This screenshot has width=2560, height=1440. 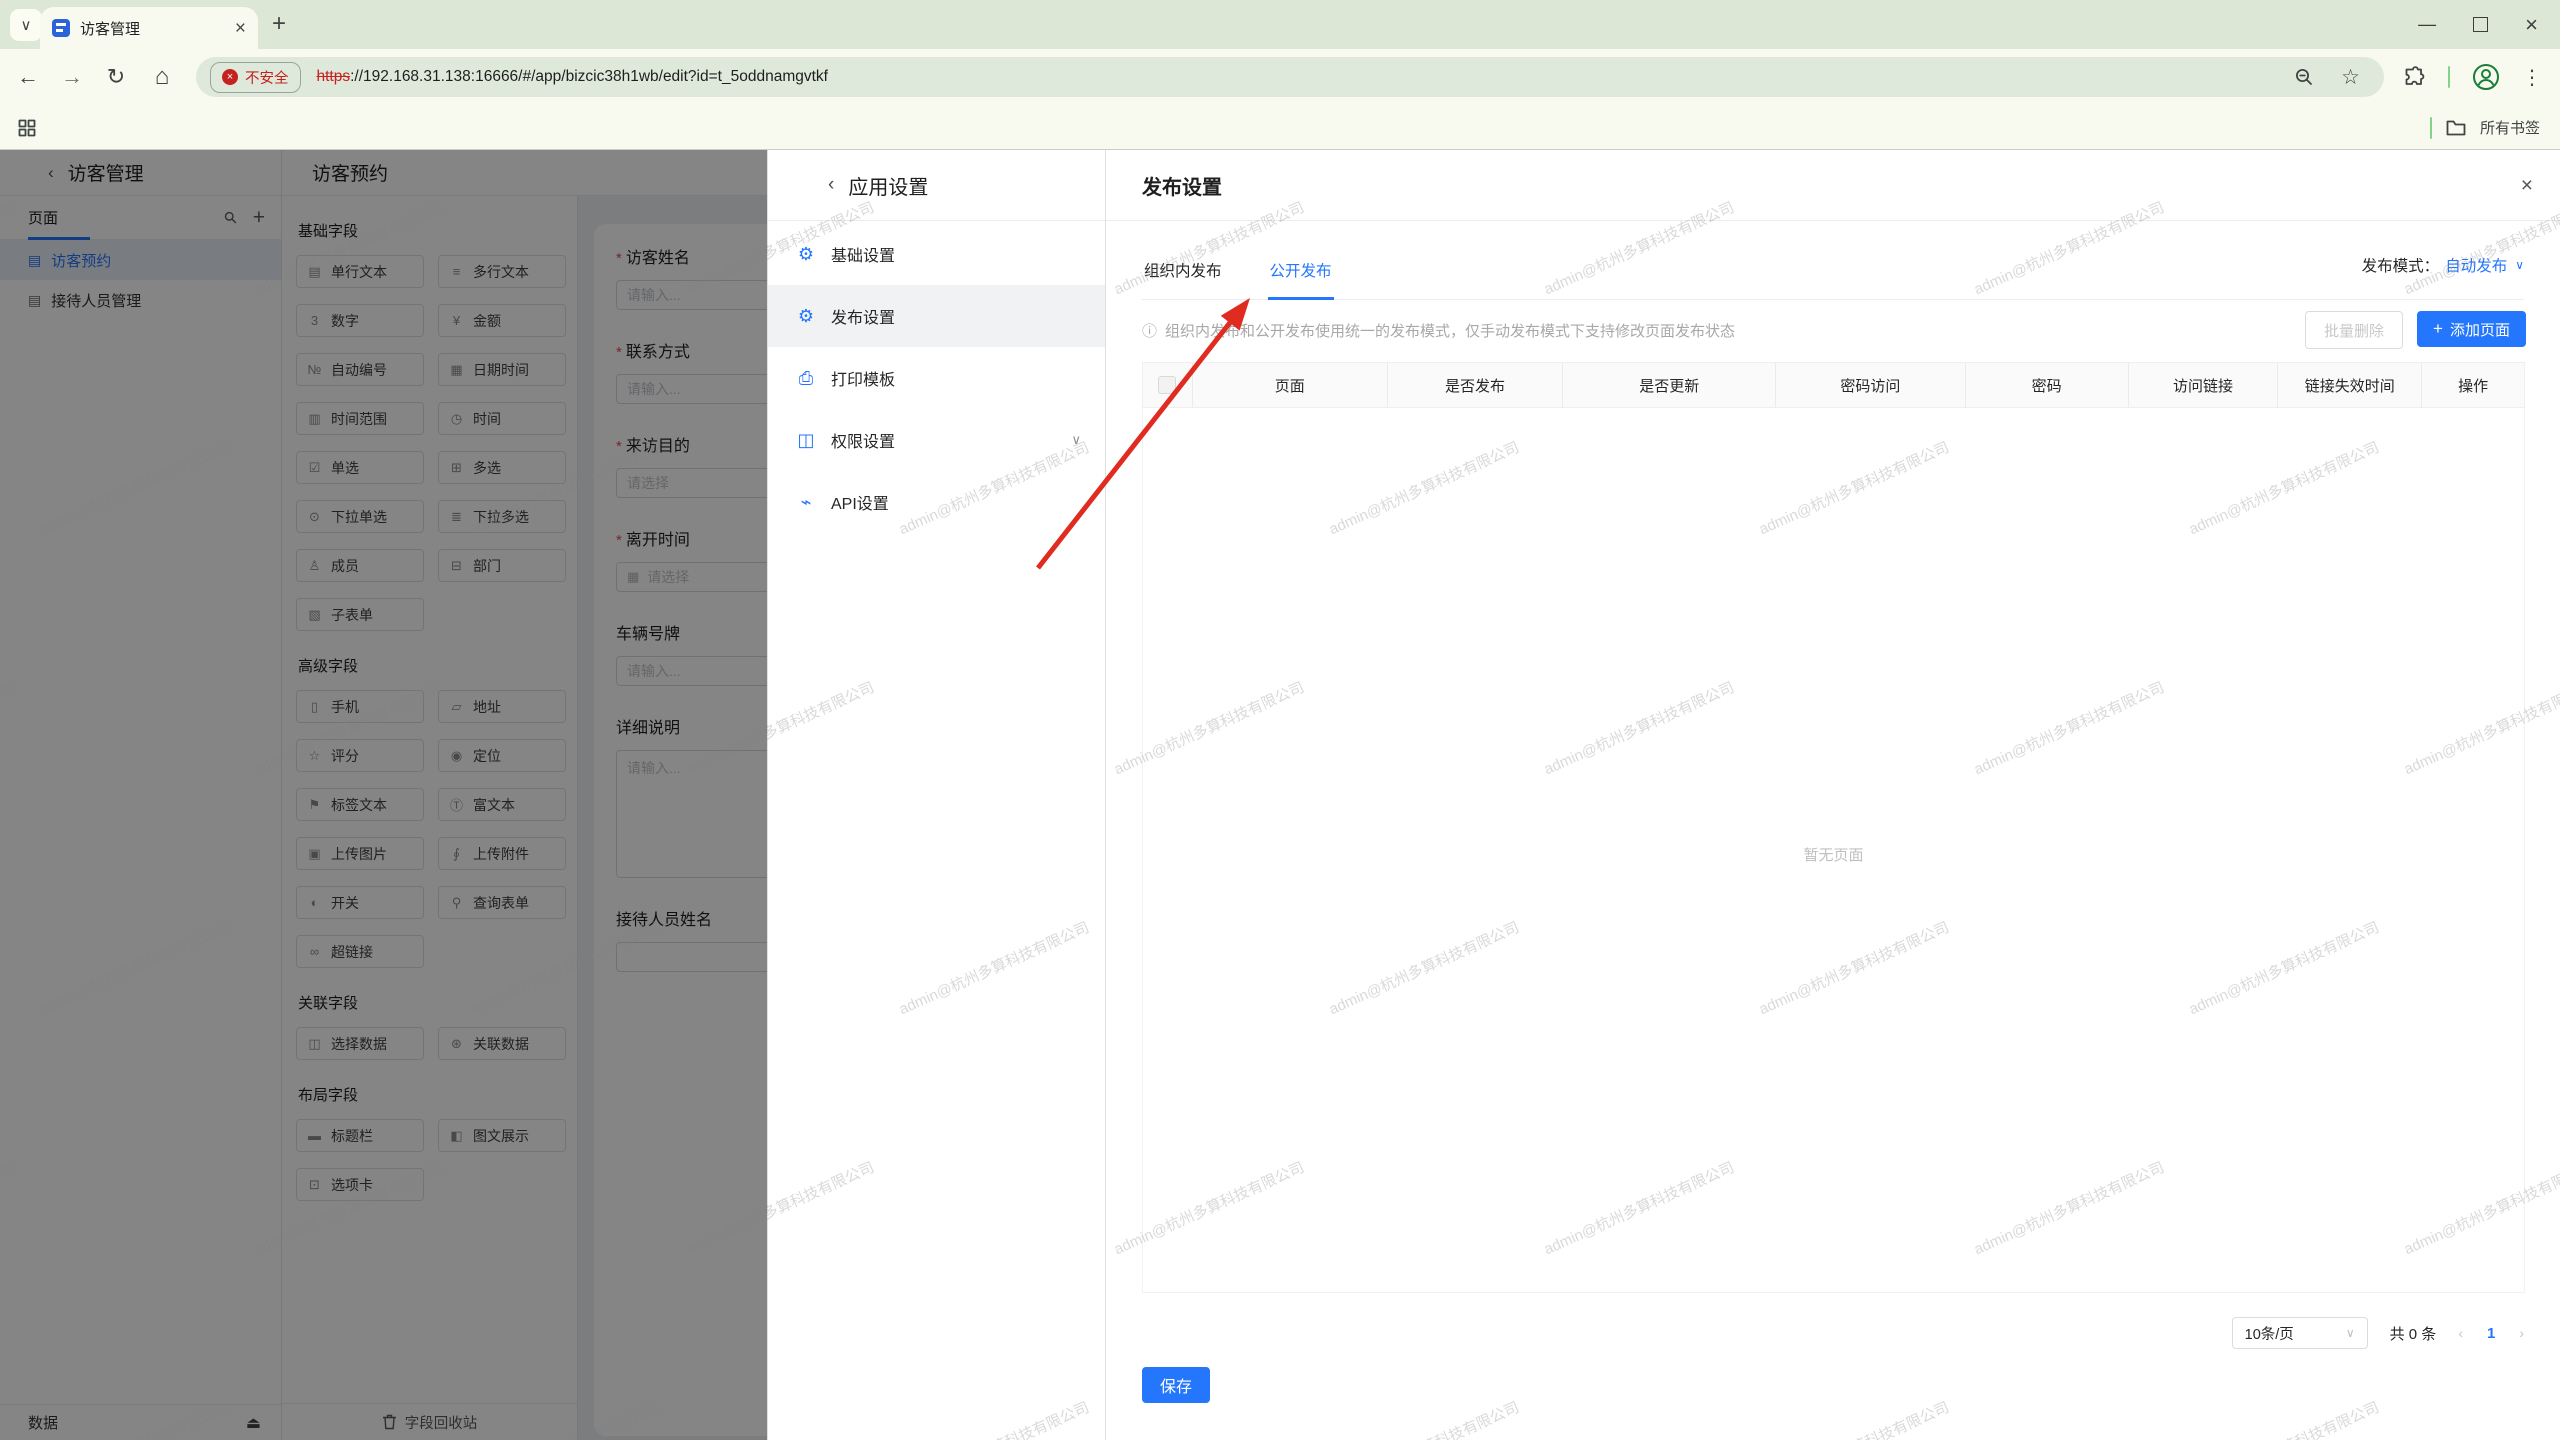 I want to click on reload-icon: ↻, so click(x=116, y=77).